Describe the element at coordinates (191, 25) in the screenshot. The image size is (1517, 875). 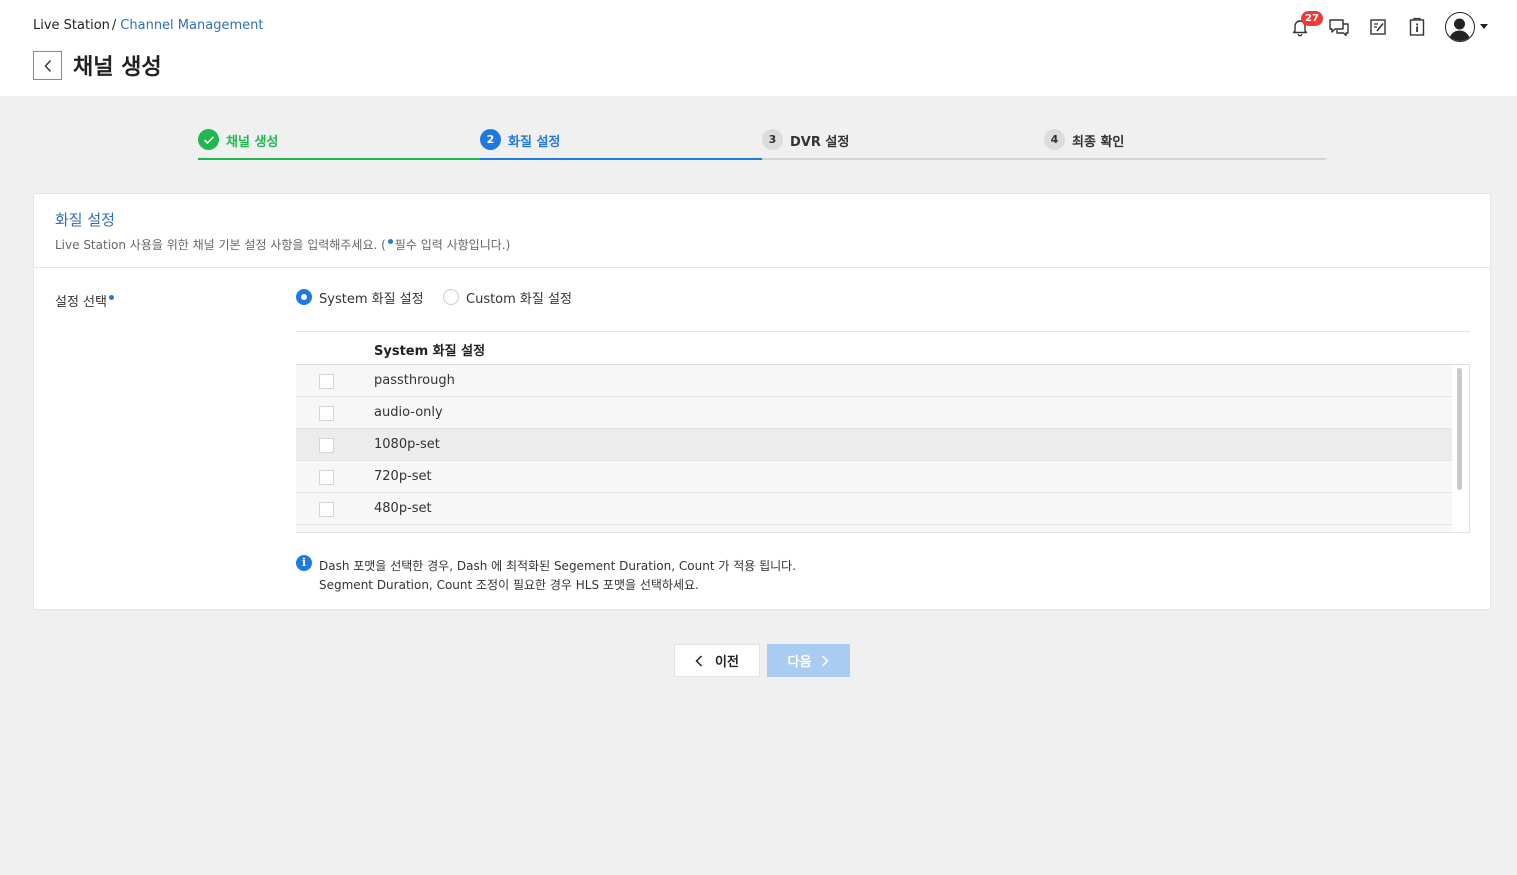
I see `breadcrumb-current: Channel Management` at that location.